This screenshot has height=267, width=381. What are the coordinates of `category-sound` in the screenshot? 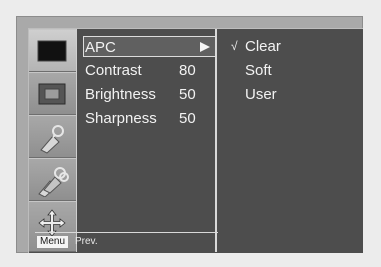 It's located at (52, 136).